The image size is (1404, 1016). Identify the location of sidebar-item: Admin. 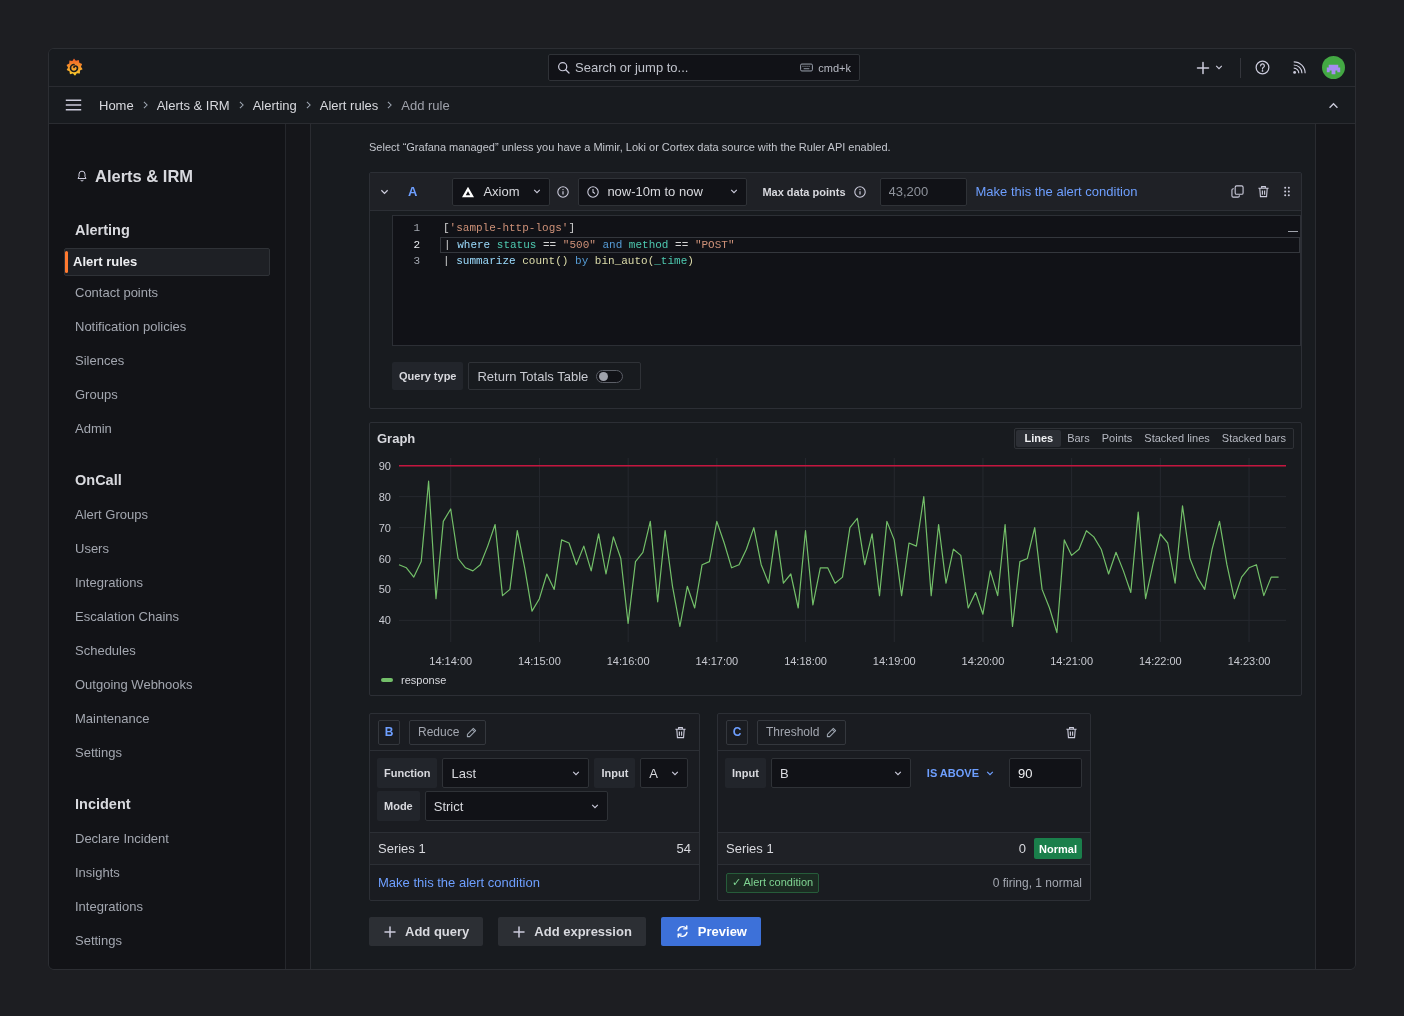
(167, 429).